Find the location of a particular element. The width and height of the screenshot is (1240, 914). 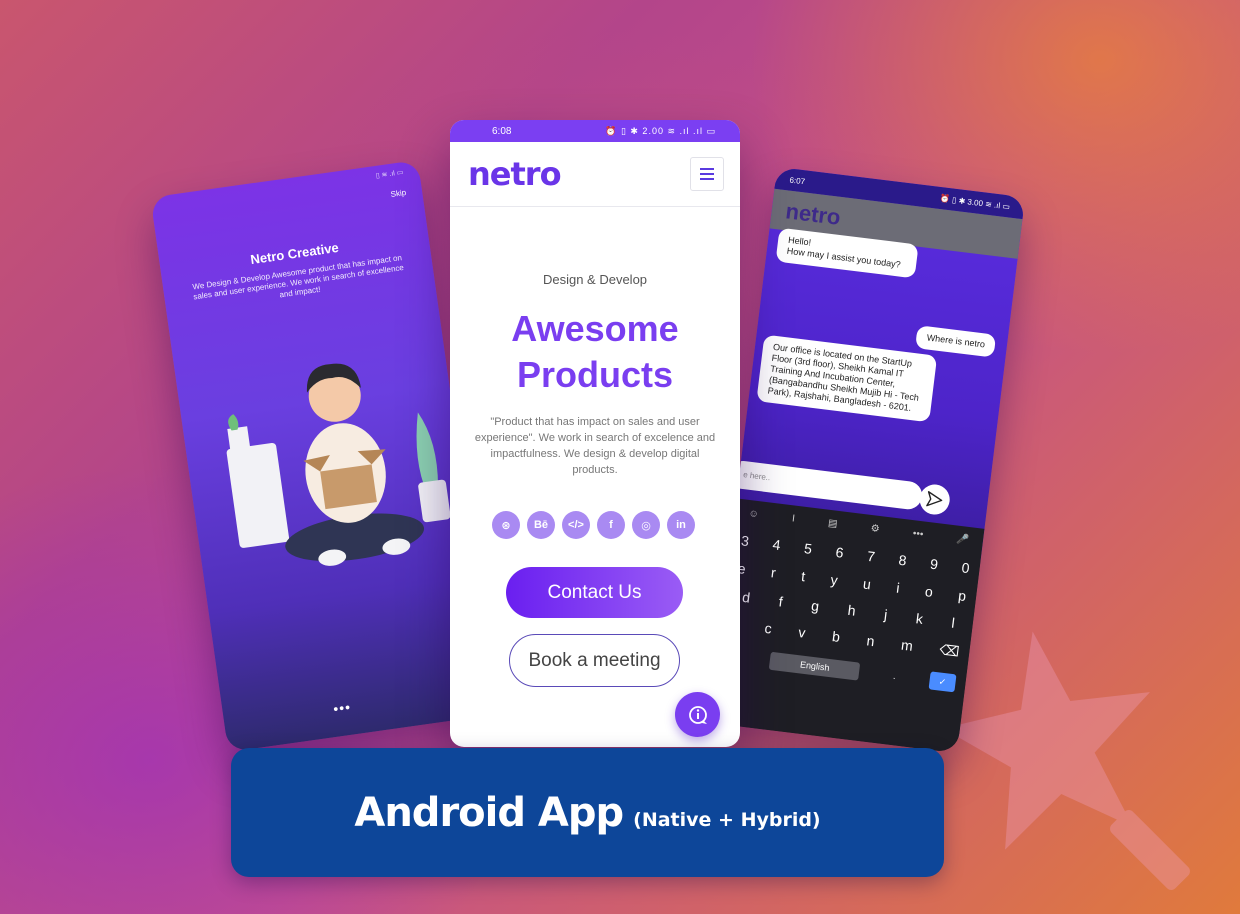

dimmed-logo: netro is located at coordinates (813, 214).